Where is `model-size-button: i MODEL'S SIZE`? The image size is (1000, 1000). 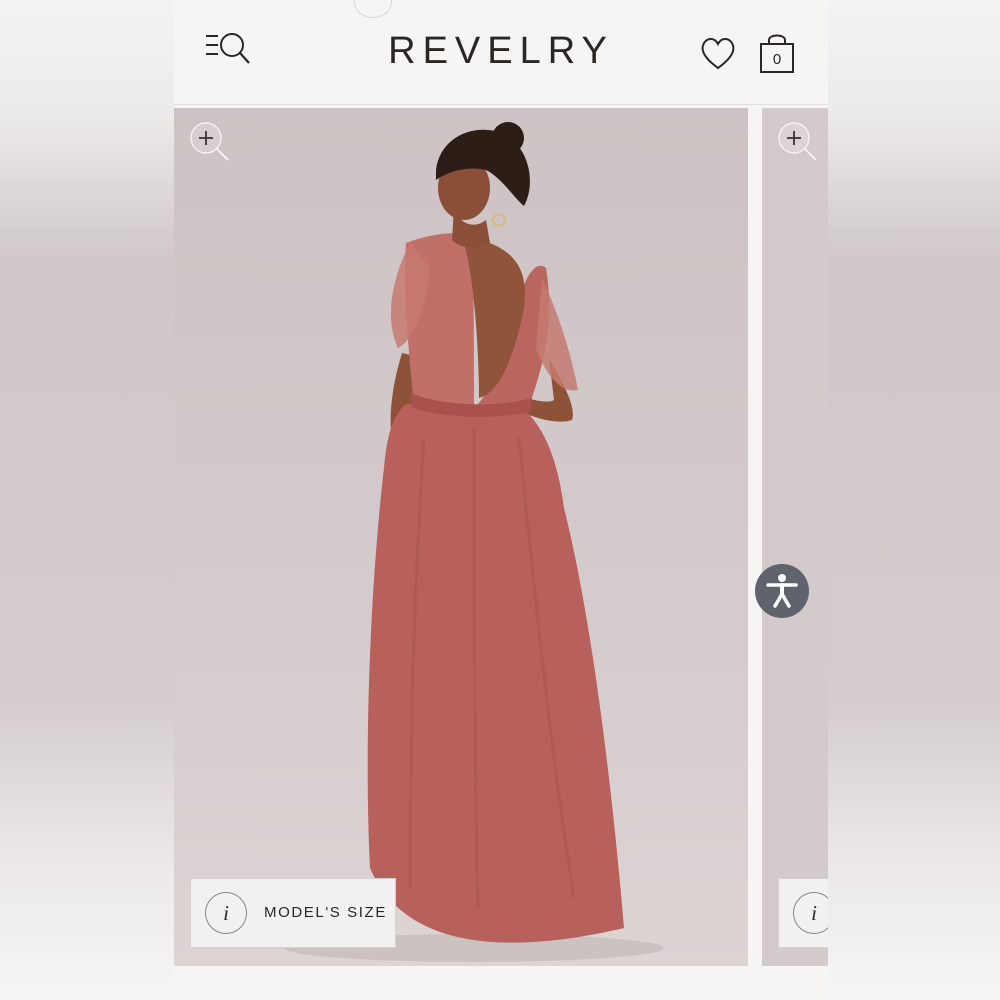 model-size-button: i MODEL'S SIZE is located at coordinates (293, 913).